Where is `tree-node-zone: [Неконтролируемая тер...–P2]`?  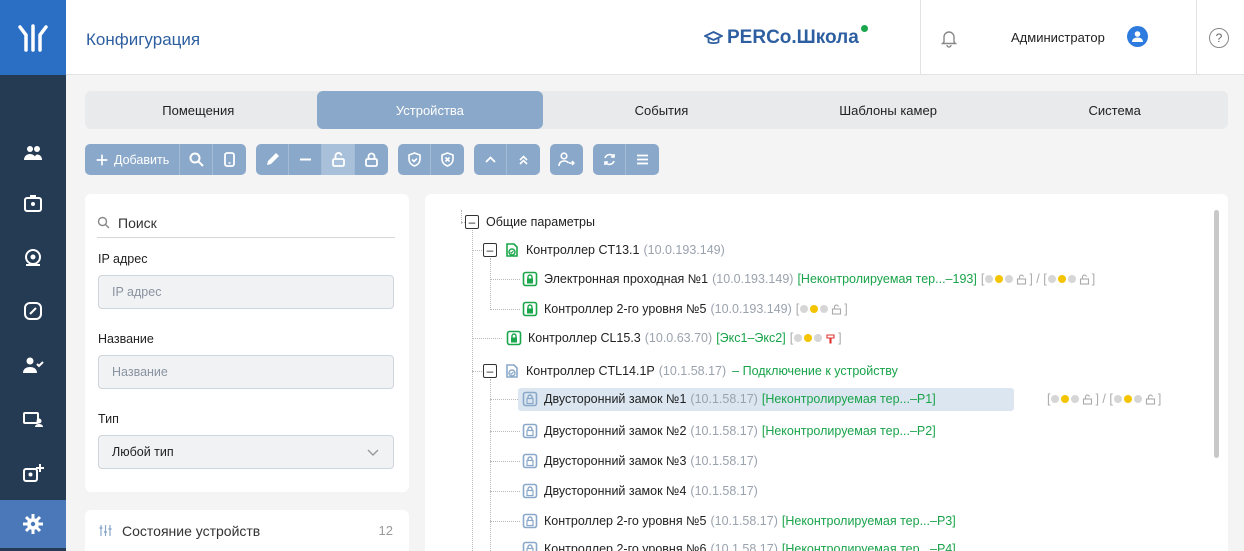 tree-node-zone: [Неконтролируемая тер...–P2] is located at coordinates (848, 431).